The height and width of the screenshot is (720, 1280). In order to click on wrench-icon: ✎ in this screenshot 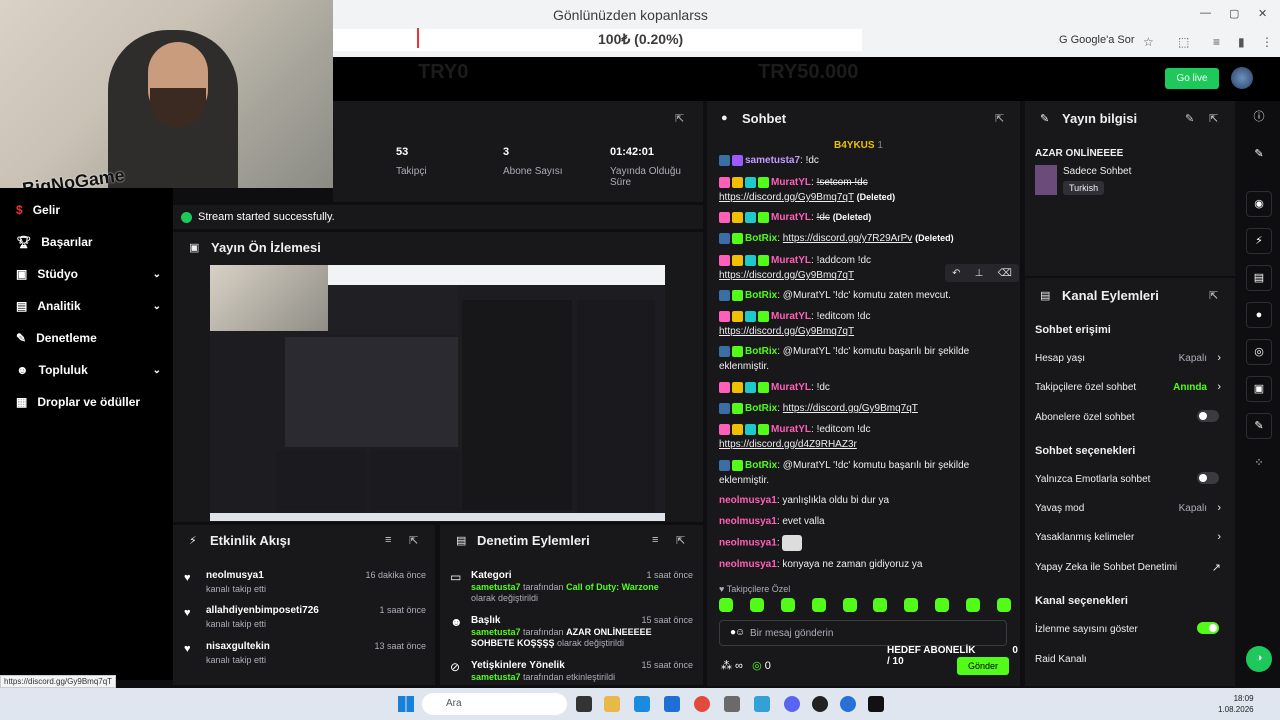, I will do `click(1259, 426)`.